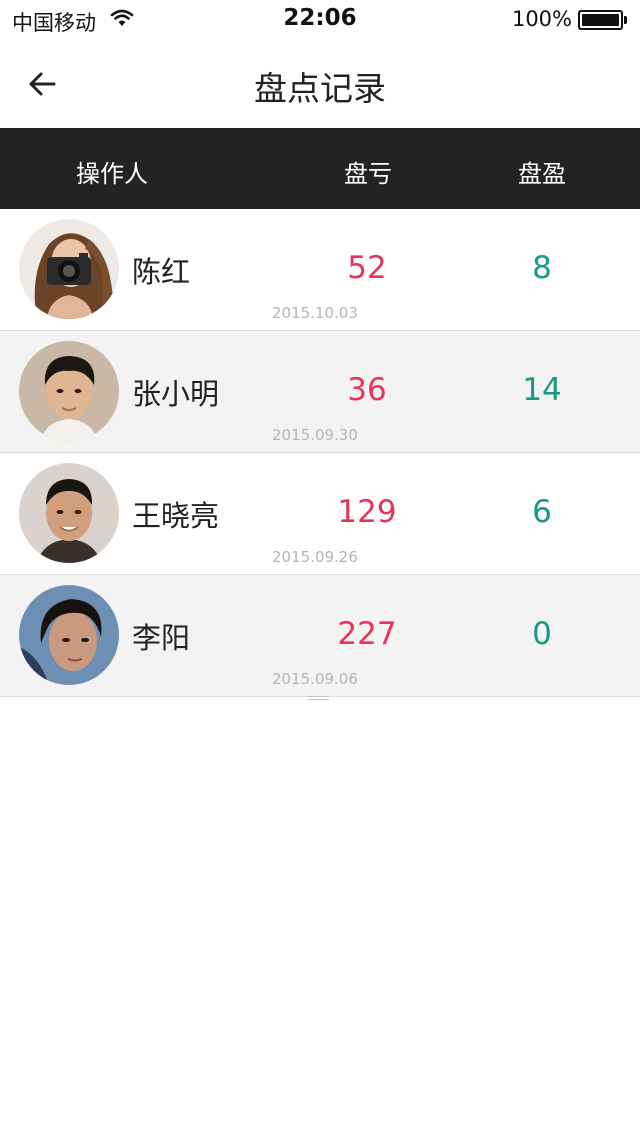 This screenshot has width=640, height=1136. I want to click on gain-value: 8, so click(542, 268).